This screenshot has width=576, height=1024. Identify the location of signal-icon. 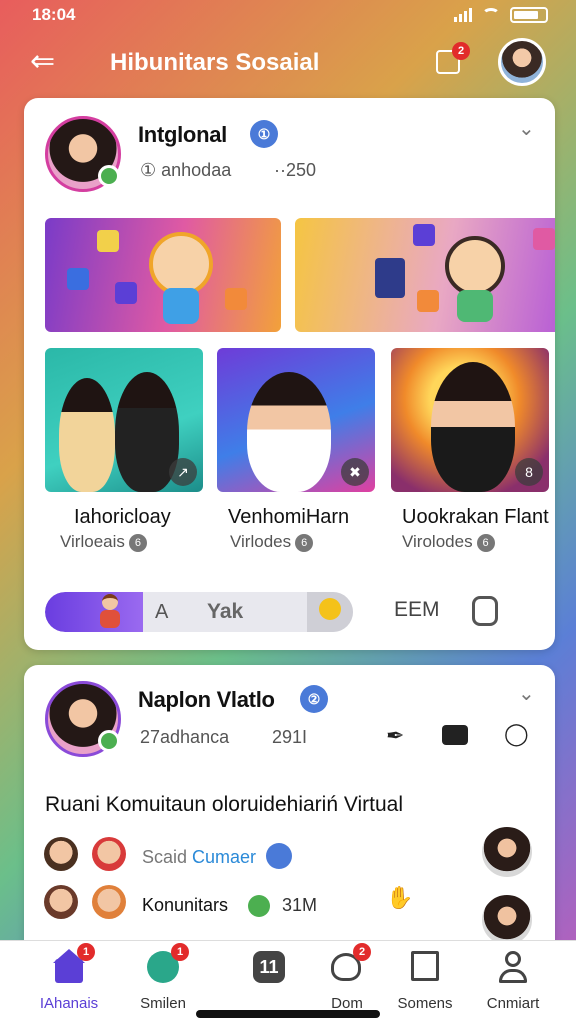
(463, 15).